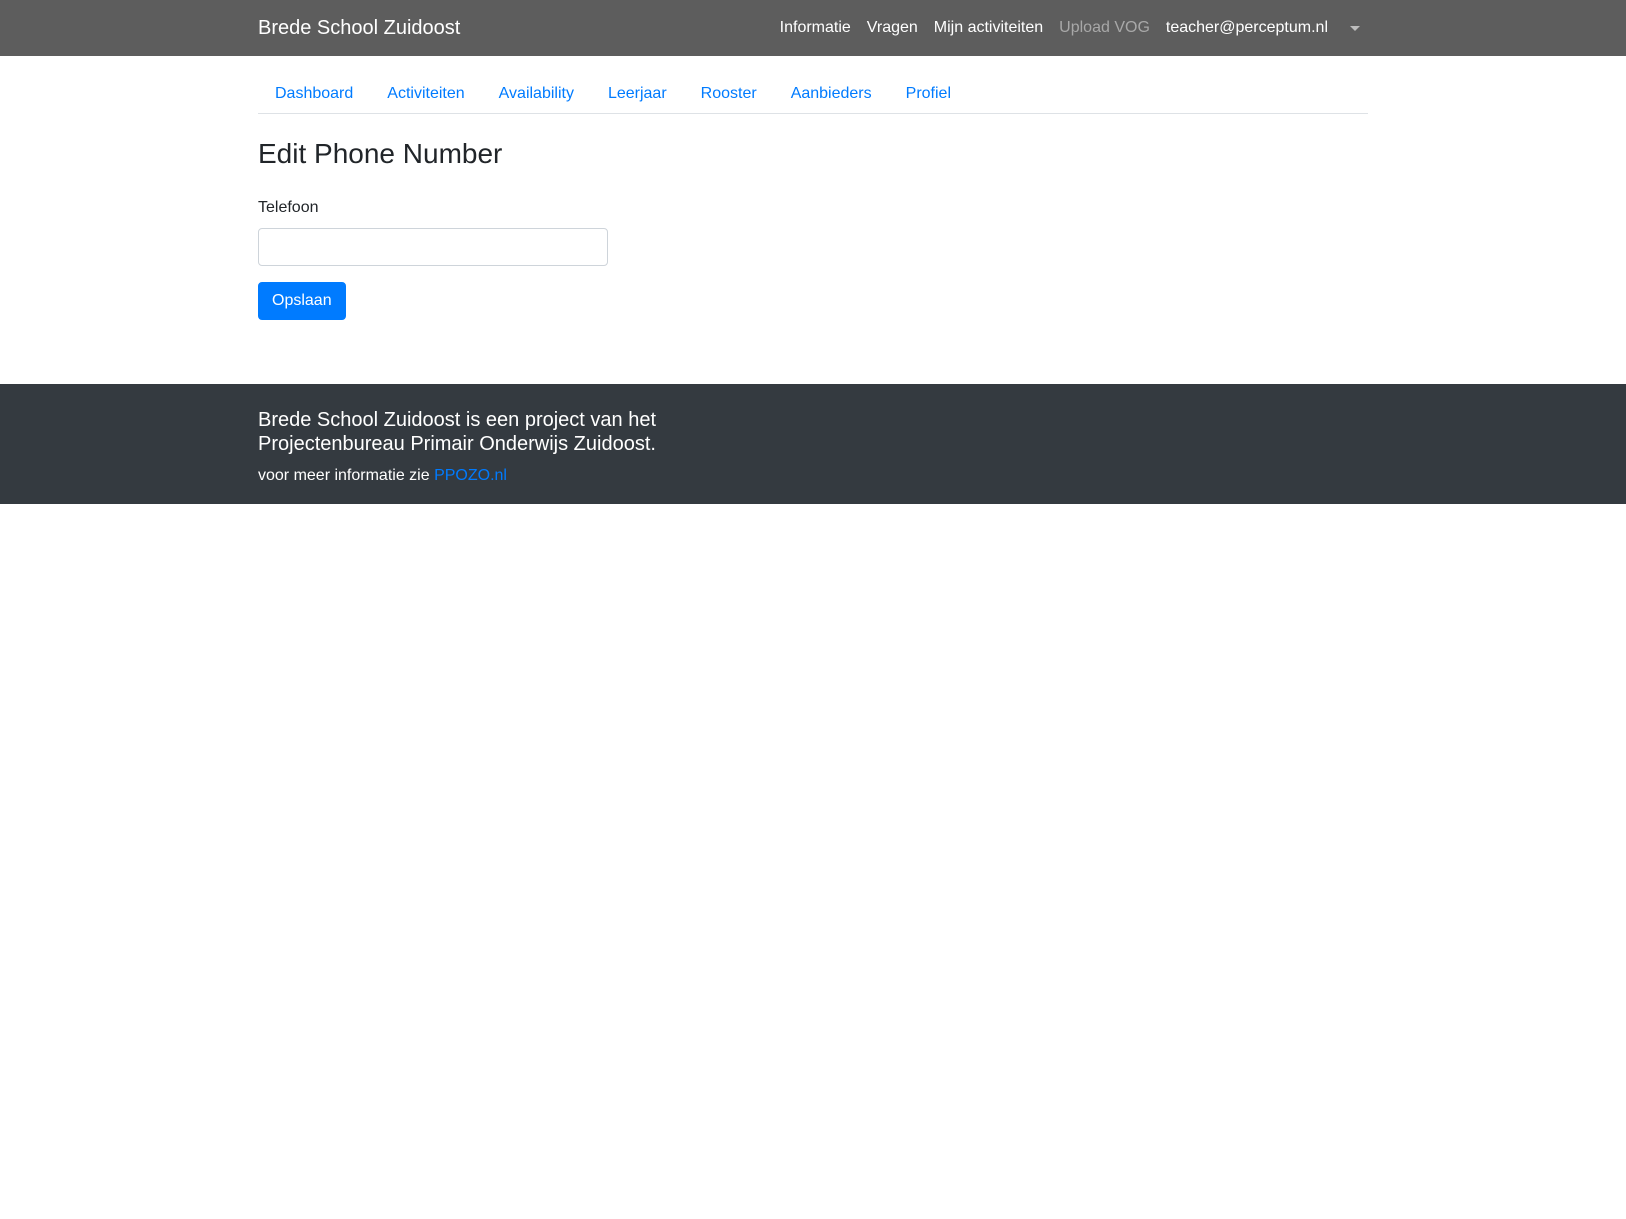  Describe the element at coordinates (892, 28) in the screenshot. I see `nav-link-vragen: Vragen` at that location.